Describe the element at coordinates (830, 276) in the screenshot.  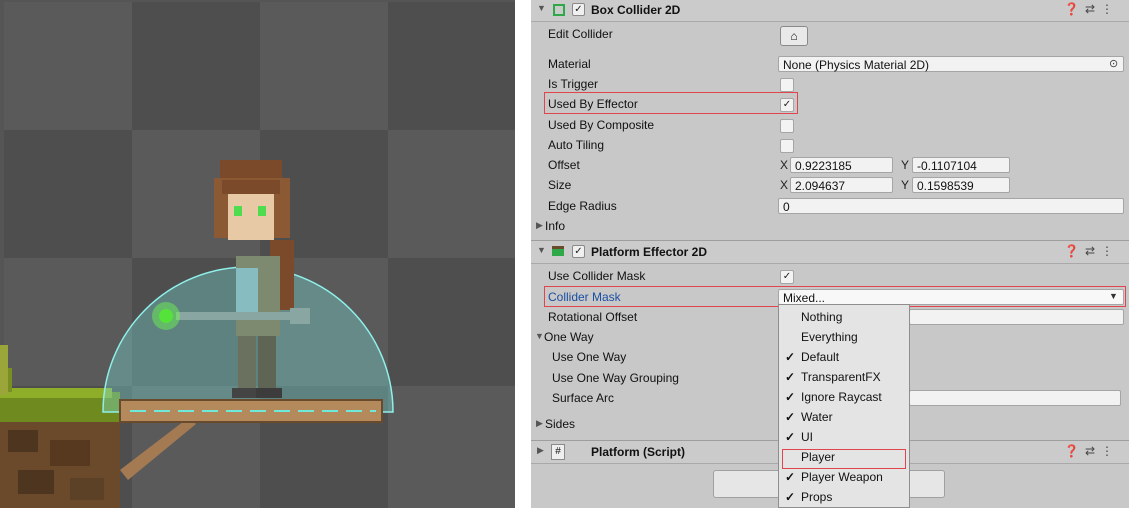
I see `use-collider-mask-row: Use Collider Mask ✓` at that location.